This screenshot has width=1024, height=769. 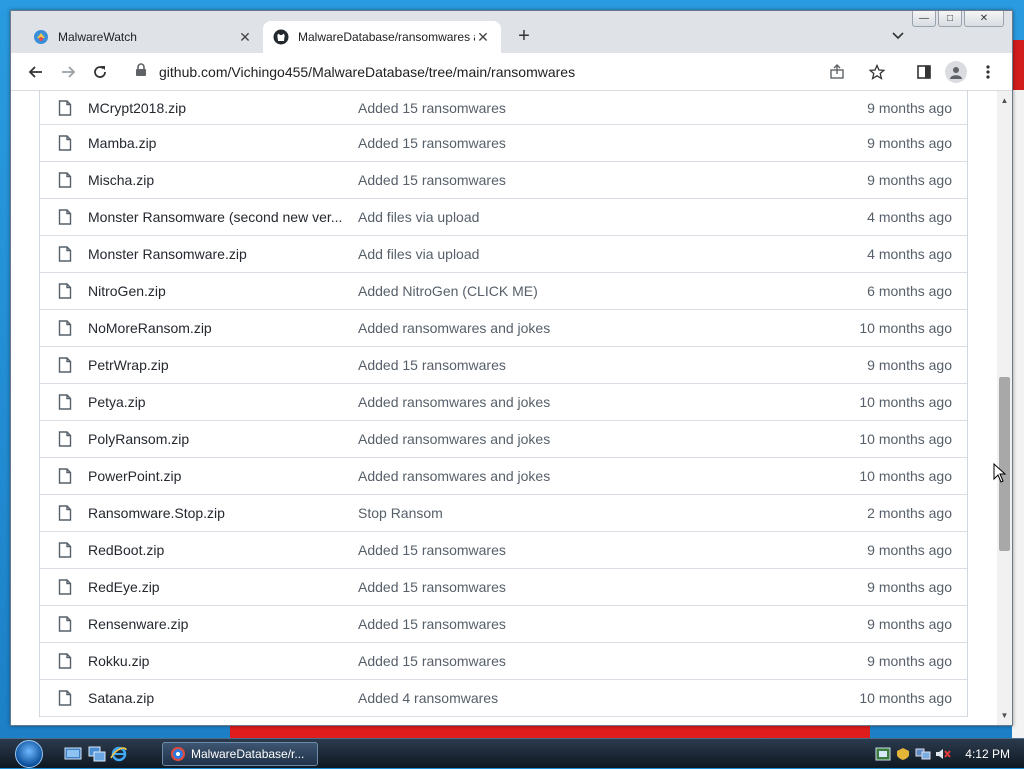 What do you see at coordinates (1004, 408) in the screenshot?
I see `vertical-scrollbar: ▲ ▼` at bounding box center [1004, 408].